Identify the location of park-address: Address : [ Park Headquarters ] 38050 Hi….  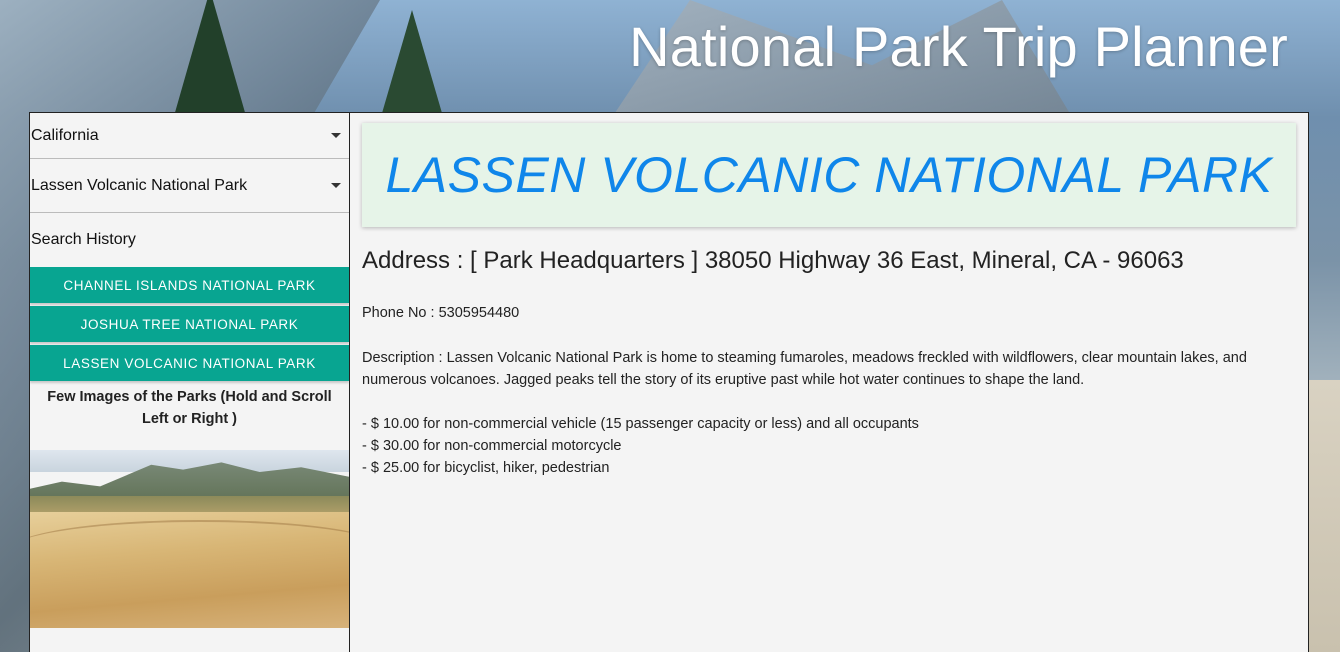
(773, 260).